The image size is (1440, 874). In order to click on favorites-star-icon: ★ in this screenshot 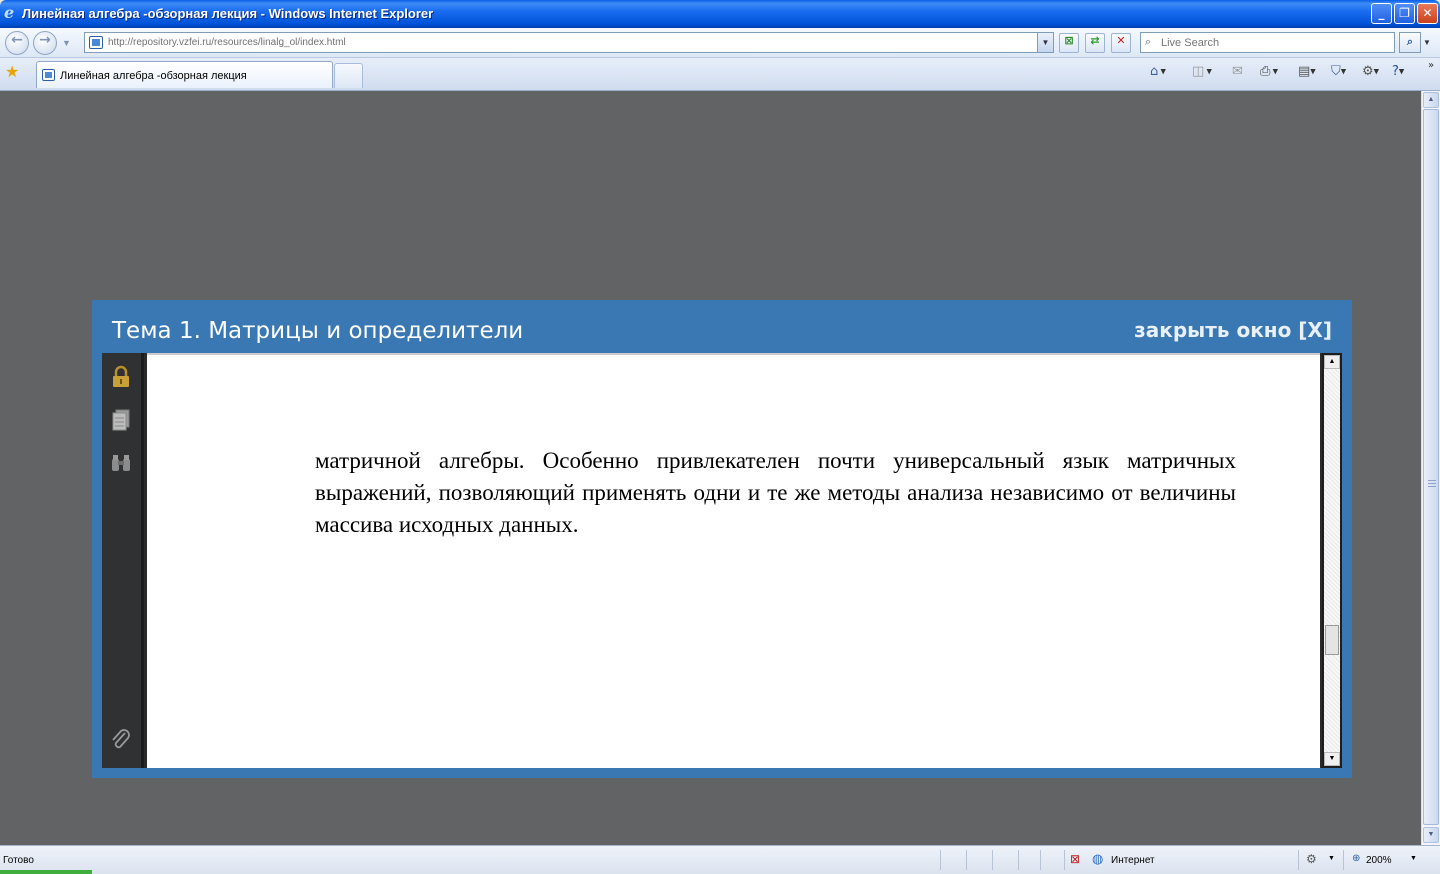, I will do `click(12, 73)`.